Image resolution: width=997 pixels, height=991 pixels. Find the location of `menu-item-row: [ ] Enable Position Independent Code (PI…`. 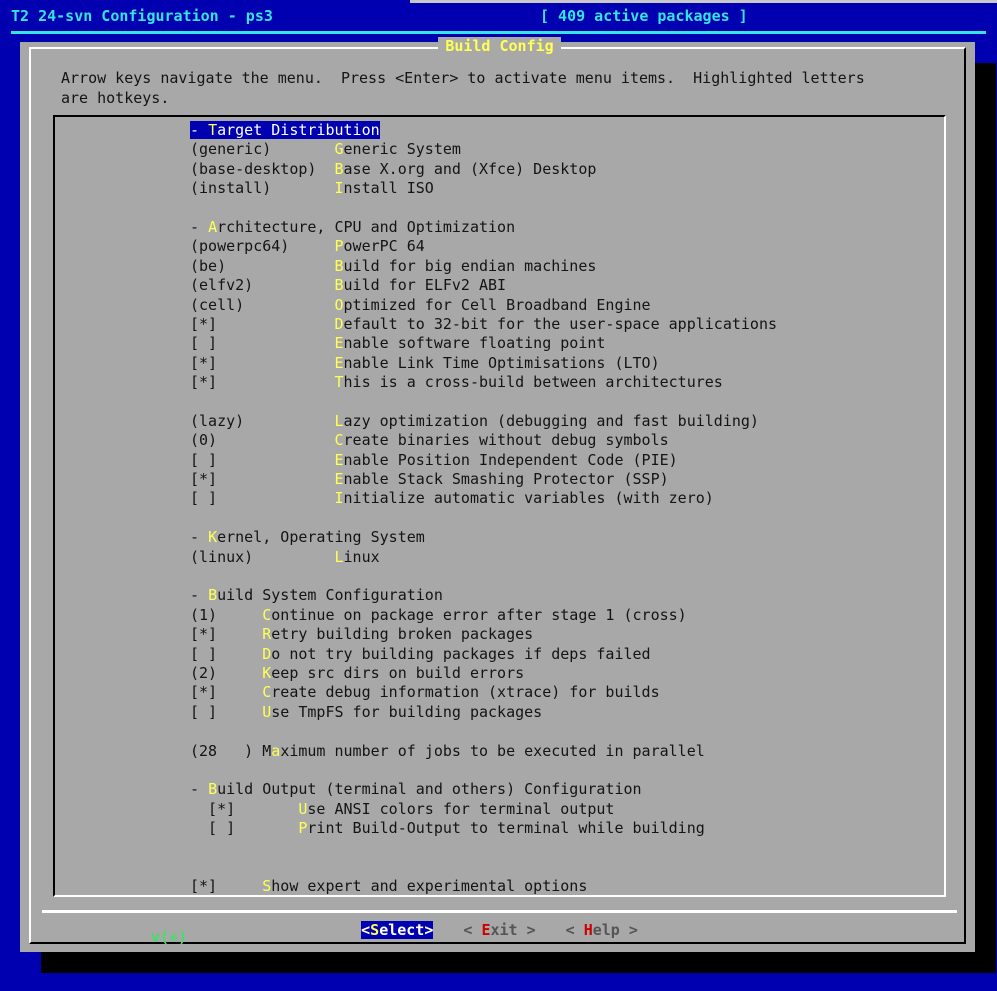

menu-item-row: [ ] Enable Position Independent Code (PI… is located at coordinates (434, 460).